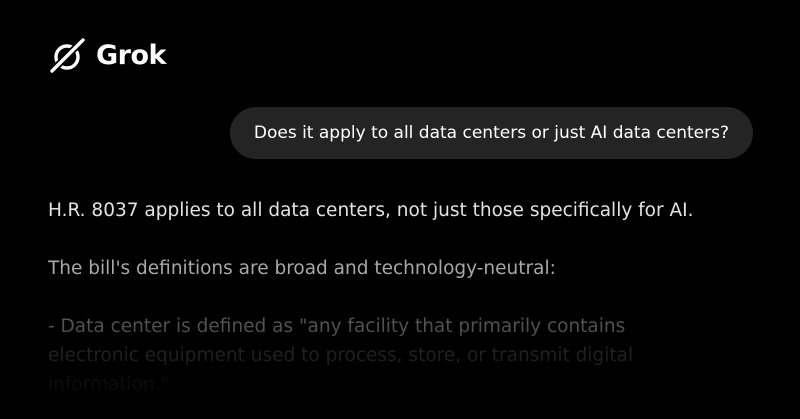 The image size is (800, 419). I want to click on grok-logo-icon, so click(67, 56).